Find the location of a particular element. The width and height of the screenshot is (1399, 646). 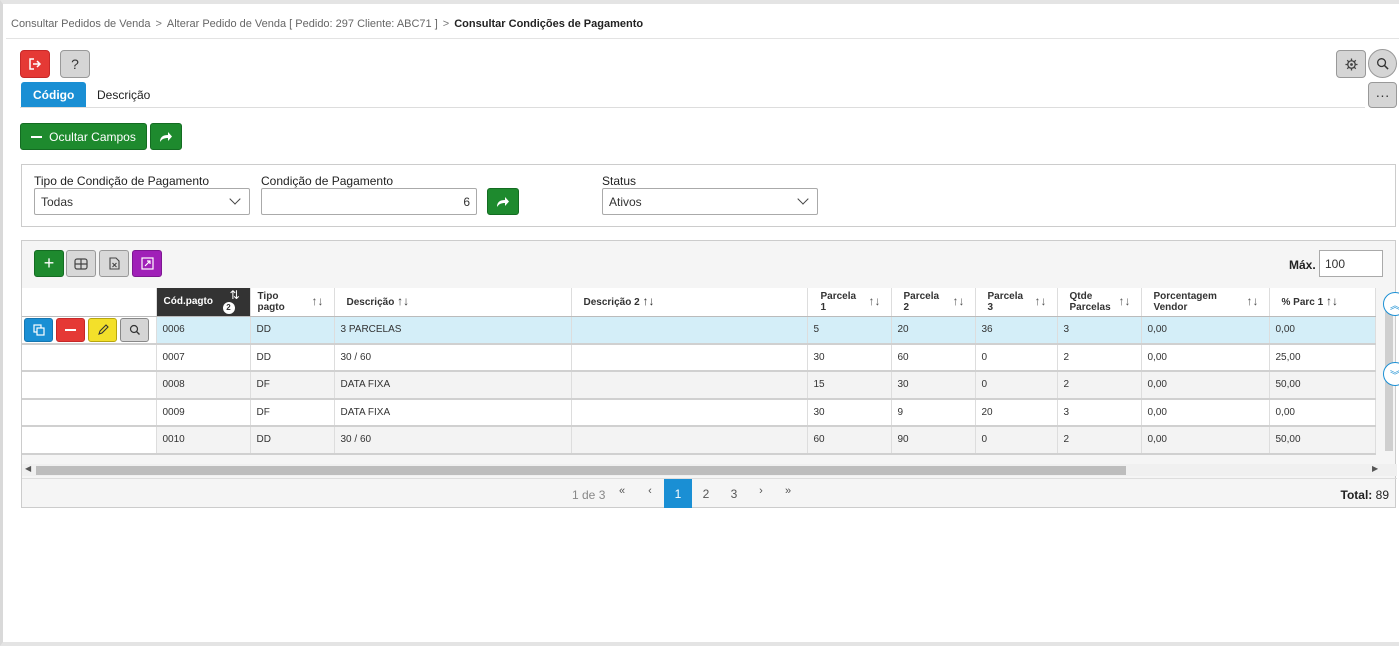

vertical-scrollbar is located at coordinates (1389, 386).